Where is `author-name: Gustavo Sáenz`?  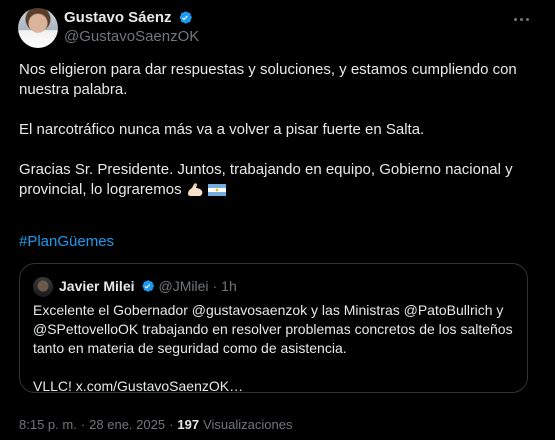
author-name: Gustavo Sáenz is located at coordinates (118, 17).